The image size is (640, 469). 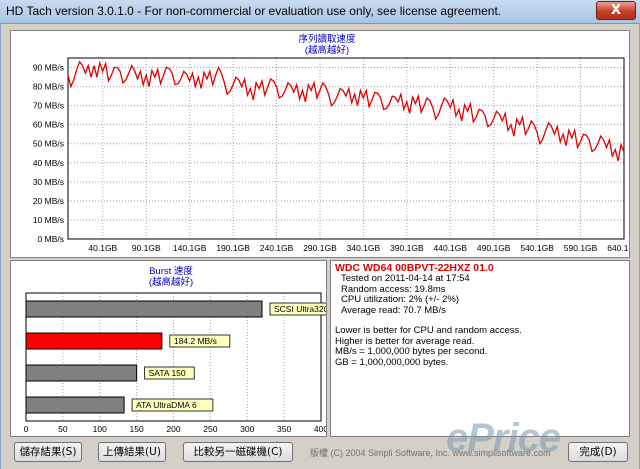 What do you see at coordinates (407, 248) in the screenshot?
I see `read-x-tick-label: 390.1GB` at bounding box center [407, 248].